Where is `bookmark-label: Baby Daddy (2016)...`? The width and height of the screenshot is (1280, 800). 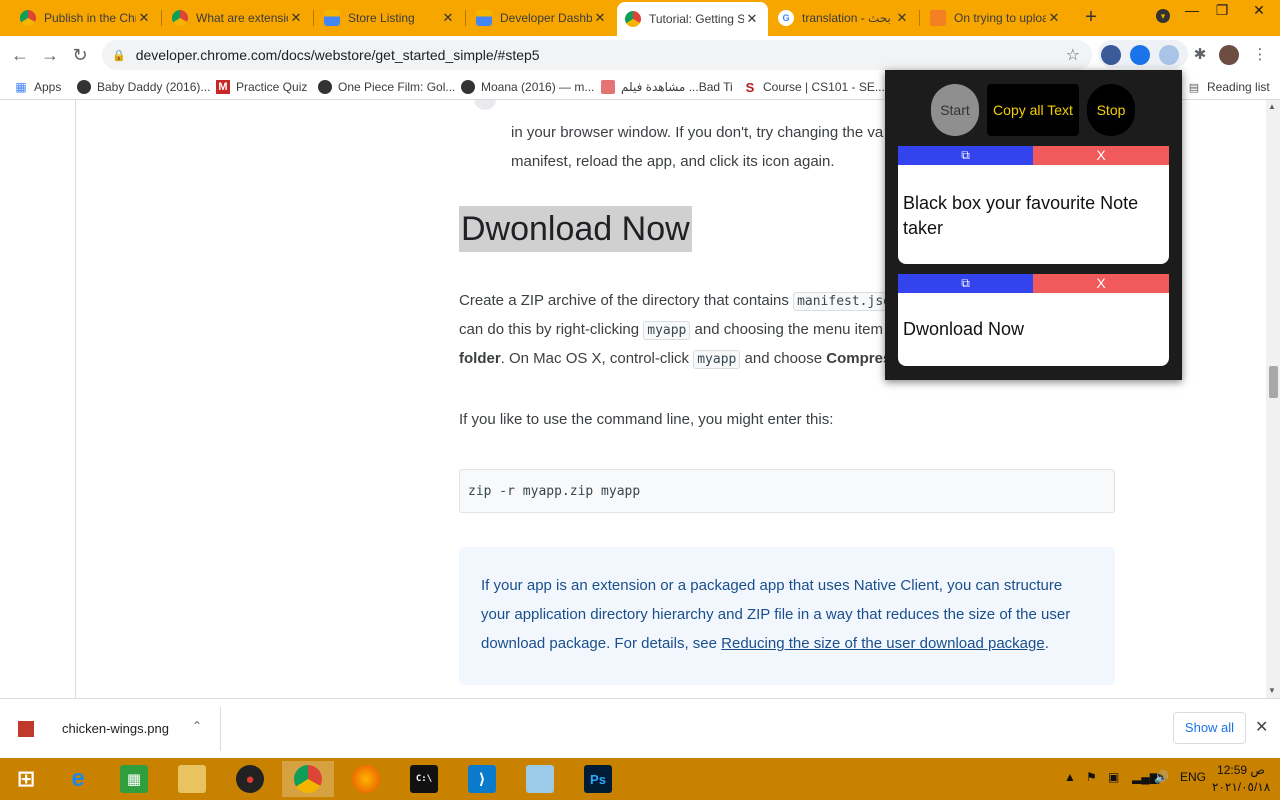 bookmark-label: Baby Daddy (2016)... is located at coordinates (154, 87).